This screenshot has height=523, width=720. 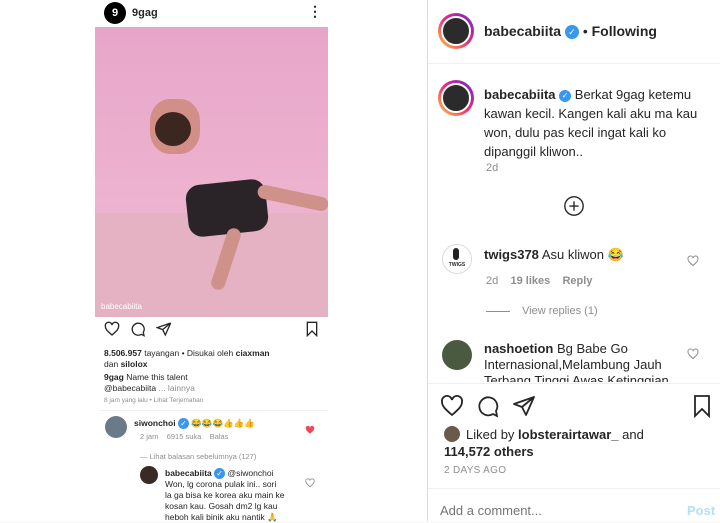 I want to click on comment-icon, so click(x=488, y=408).